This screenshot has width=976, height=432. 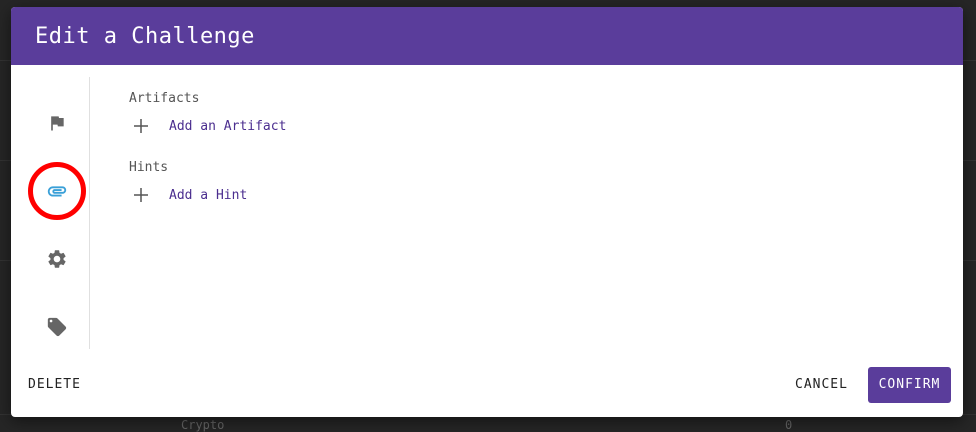 I want to click on nav-item-settings, so click(x=57, y=259).